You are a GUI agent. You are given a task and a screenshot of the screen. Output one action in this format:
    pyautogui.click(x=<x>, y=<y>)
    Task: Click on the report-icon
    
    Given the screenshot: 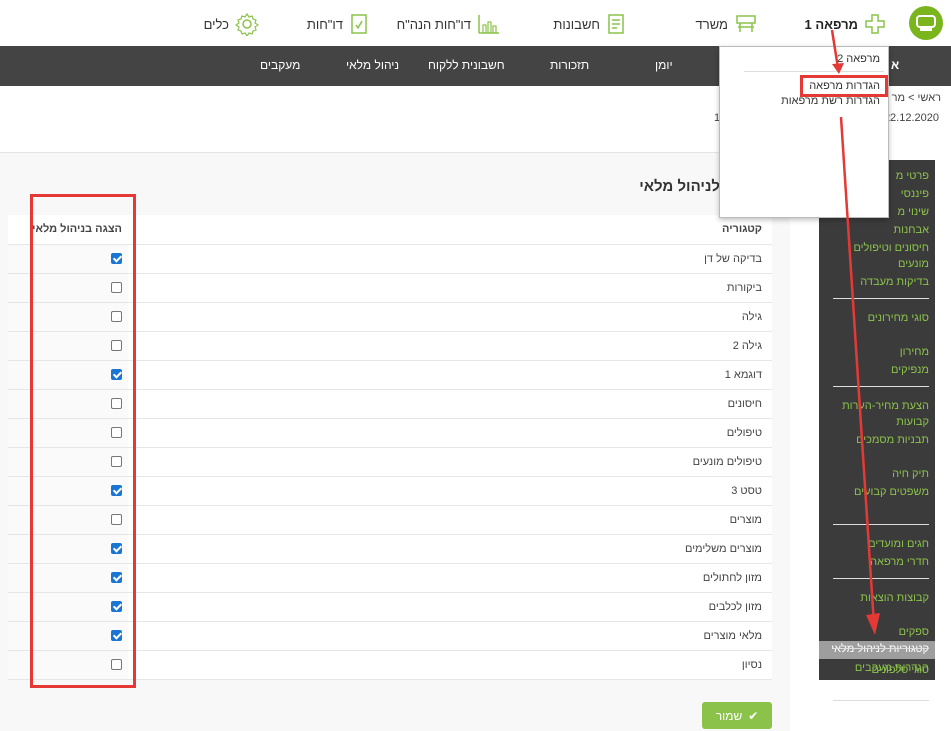 What is the action you would take?
    pyautogui.click(x=359, y=24)
    